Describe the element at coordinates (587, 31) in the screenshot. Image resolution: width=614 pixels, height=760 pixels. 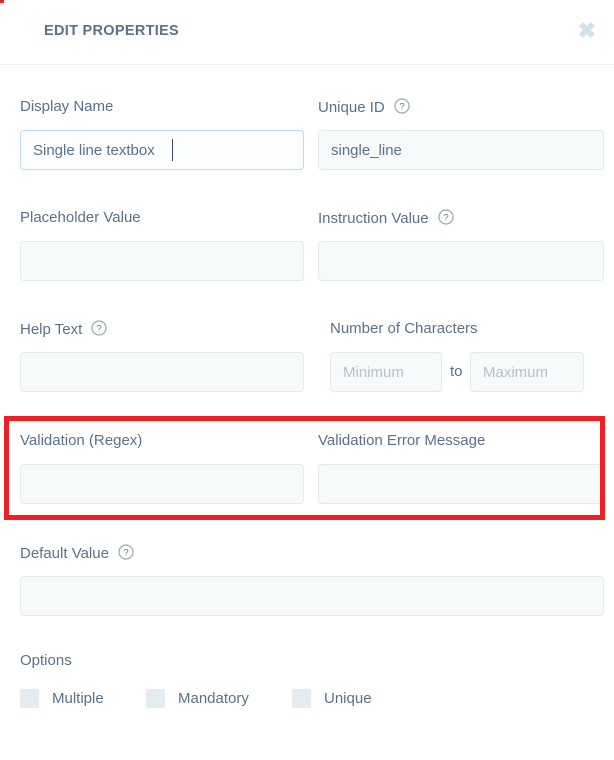
I see `close-icon: ✖` at that location.